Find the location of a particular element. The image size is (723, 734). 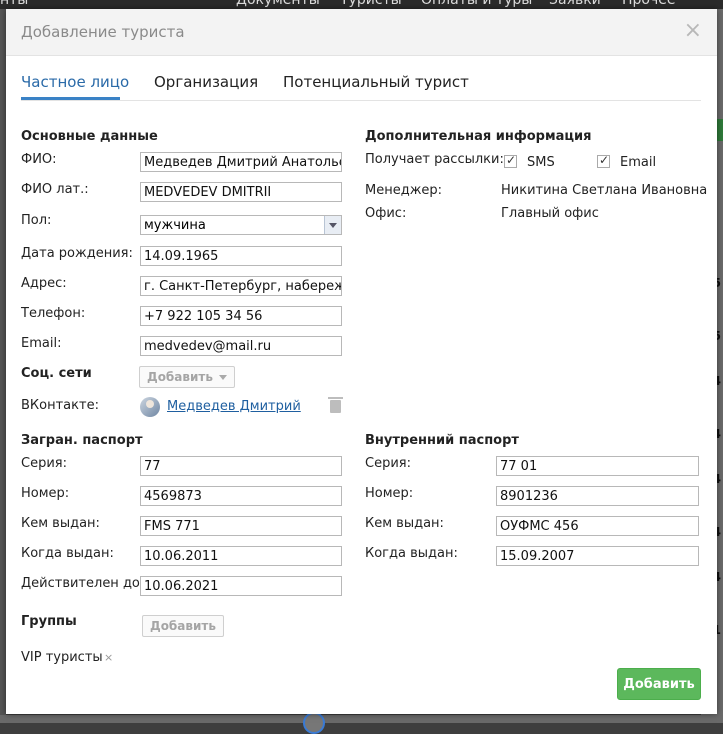

remove-tag-icon: × is located at coordinates (108, 657).